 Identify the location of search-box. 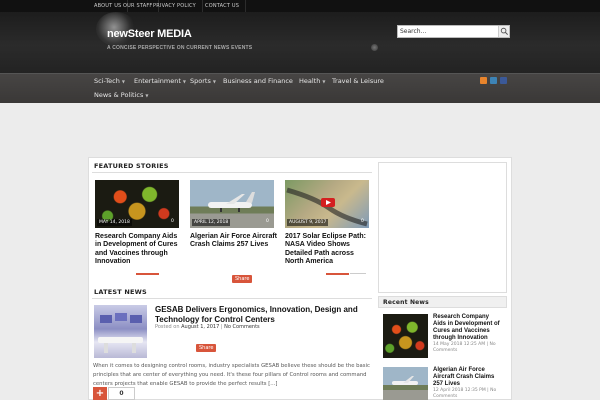
(453, 31).